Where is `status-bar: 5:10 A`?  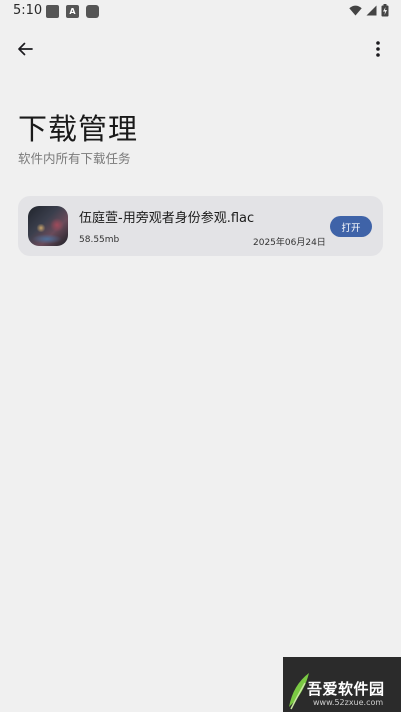
status-bar: 5:10 A is located at coordinates (200, 12).